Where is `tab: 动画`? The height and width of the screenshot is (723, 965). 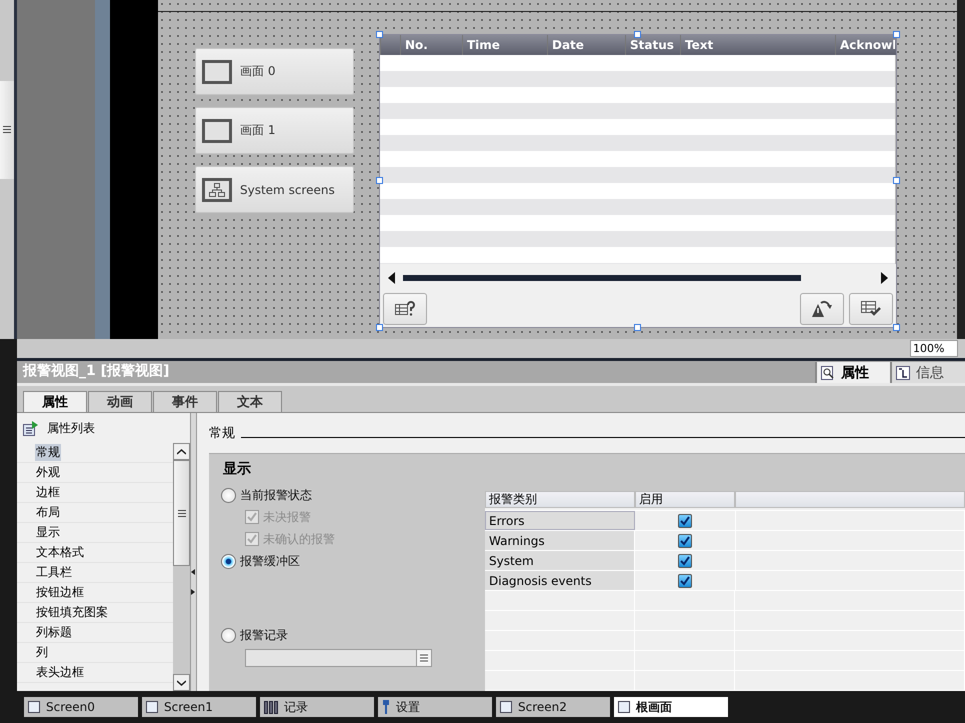 tab: 动画 is located at coordinates (120, 401).